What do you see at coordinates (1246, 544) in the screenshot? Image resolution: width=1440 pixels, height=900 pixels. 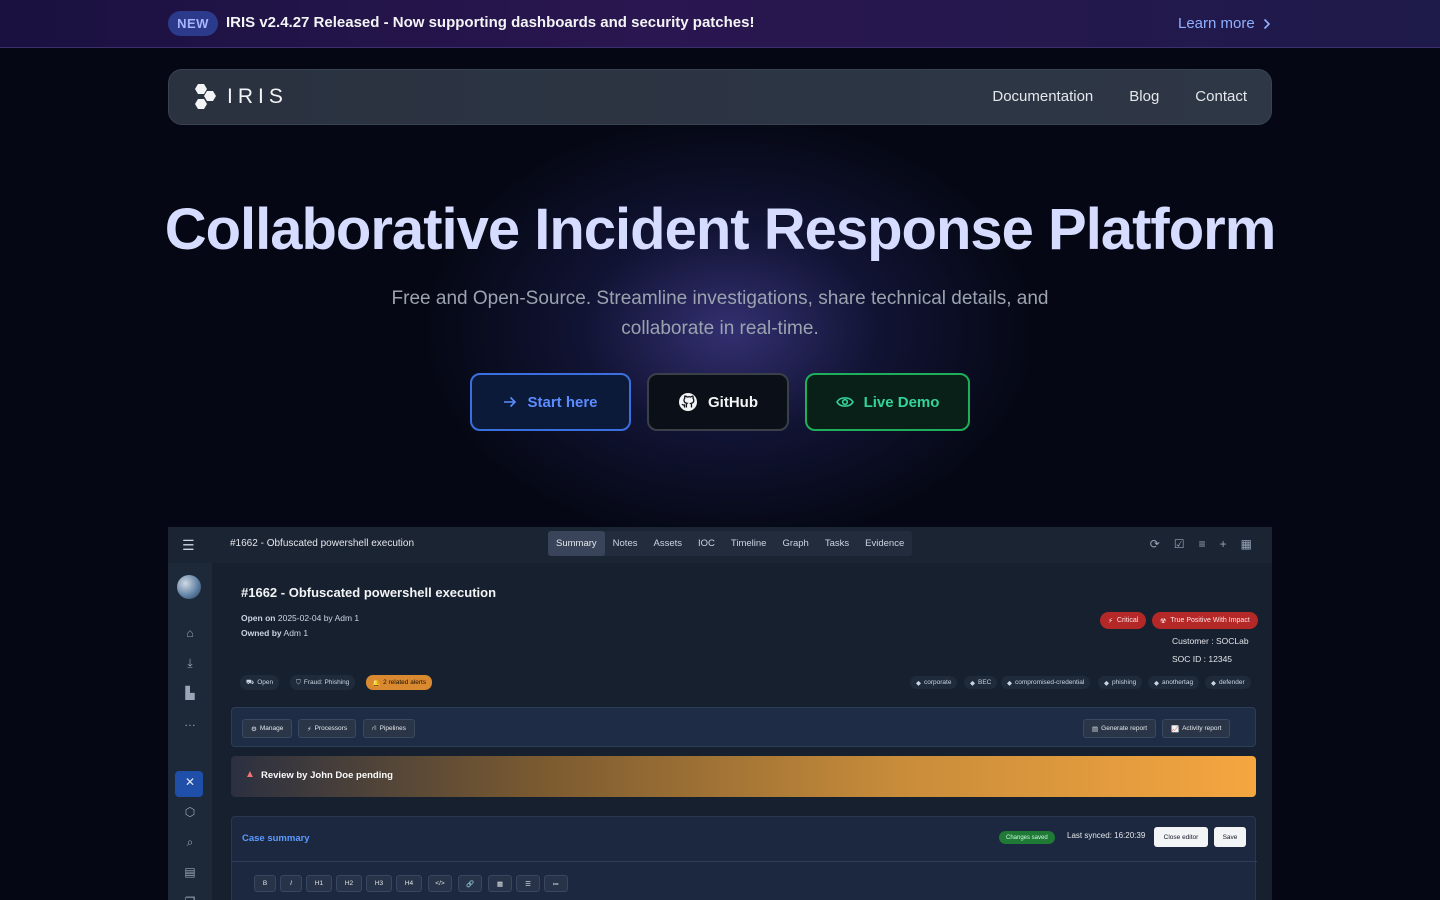 I see `grid-icon: ▦` at bounding box center [1246, 544].